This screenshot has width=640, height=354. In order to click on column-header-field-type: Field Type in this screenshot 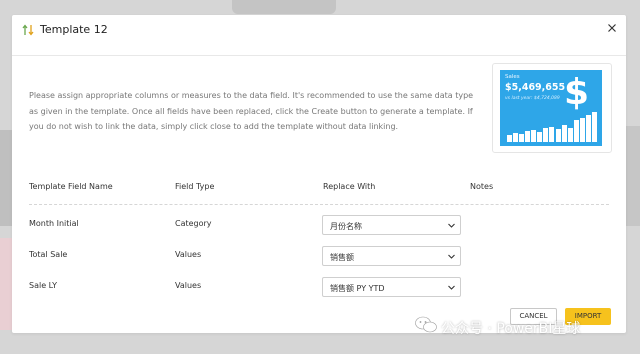, I will do `click(195, 186)`.